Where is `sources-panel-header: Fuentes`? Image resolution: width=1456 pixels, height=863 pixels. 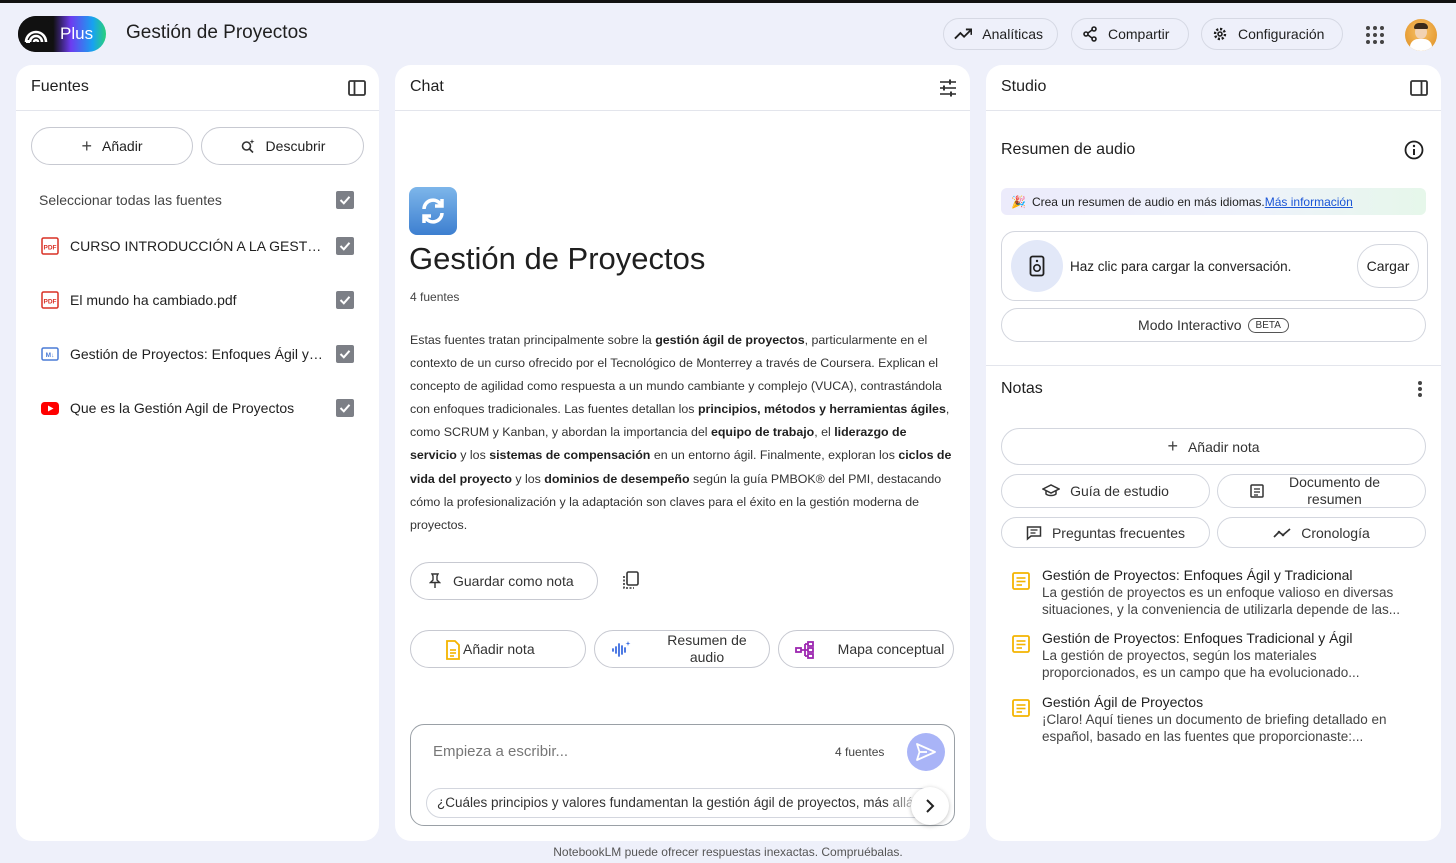
sources-panel-header: Fuentes is located at coordinates (197, 88).